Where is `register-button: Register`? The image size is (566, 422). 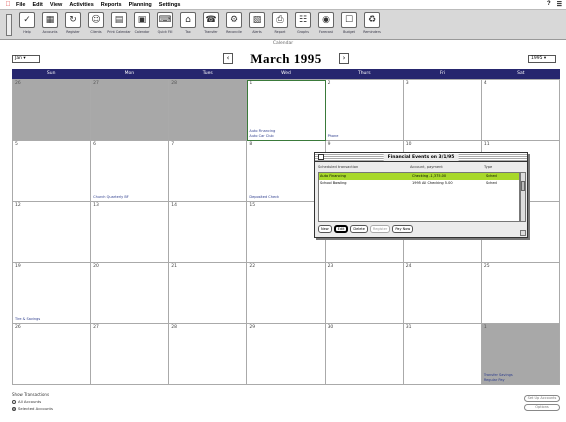
register-button: Register is located at coordinates (380, 229).